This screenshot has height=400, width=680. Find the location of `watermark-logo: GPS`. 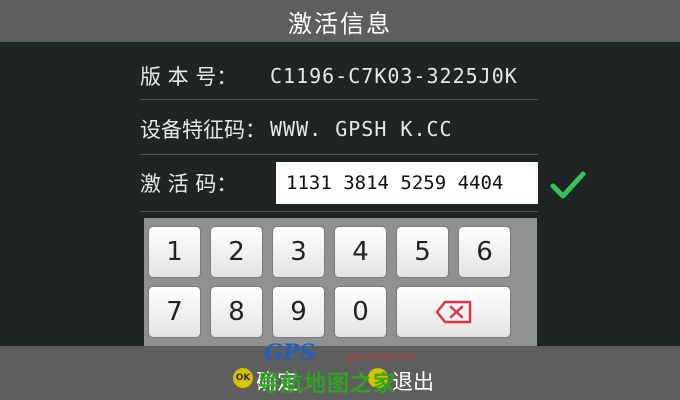

watermark-logo: GPS is located at coordinates (290, 353).